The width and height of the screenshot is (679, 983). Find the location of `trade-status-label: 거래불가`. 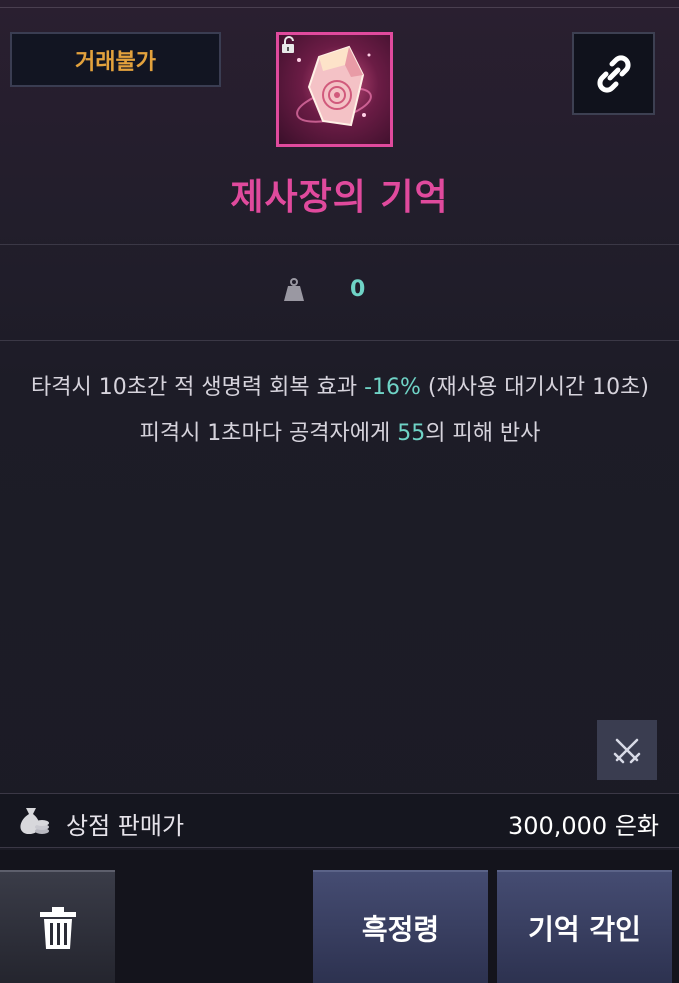

trade-status-label: 거래불가 is located at coordinates (115, 62).